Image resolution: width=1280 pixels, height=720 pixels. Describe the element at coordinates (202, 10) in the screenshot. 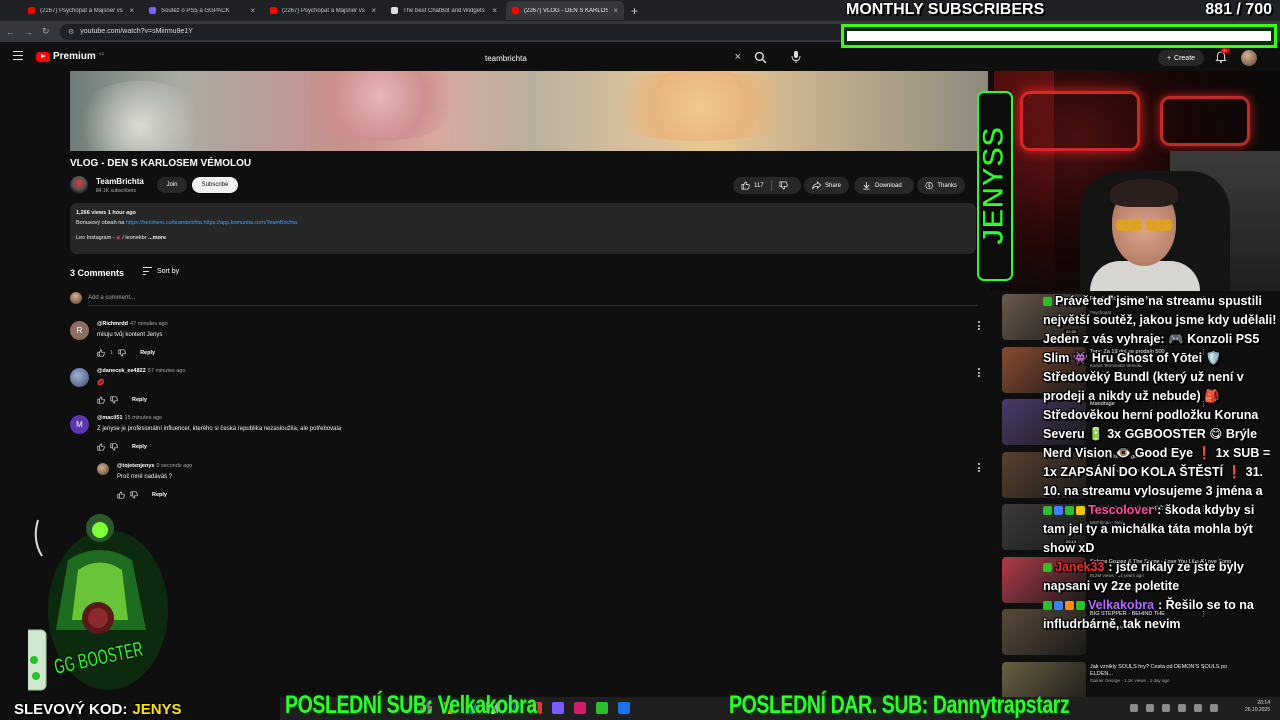

I see `browser-tab: Soutěž o PS5 a GGPACK ×` at that location.